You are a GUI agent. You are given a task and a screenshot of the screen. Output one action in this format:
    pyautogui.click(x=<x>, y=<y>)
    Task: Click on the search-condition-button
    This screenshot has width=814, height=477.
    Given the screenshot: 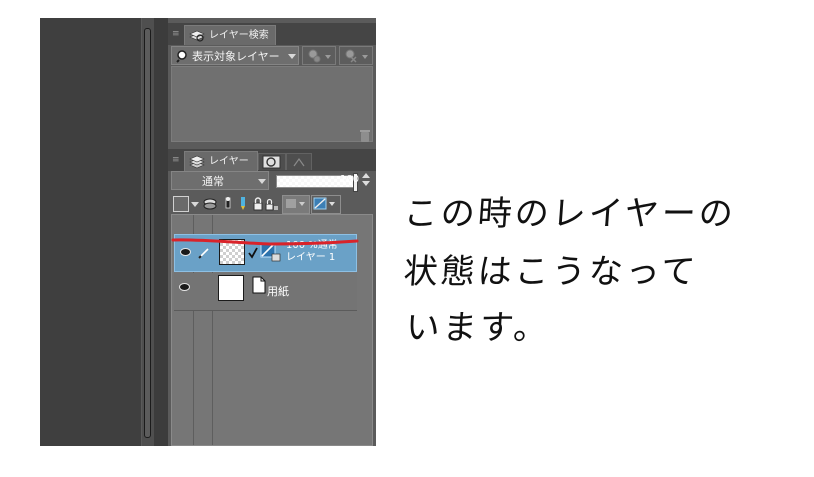 What is the action you would take?
    pyautogui.click(x=319, y=55)
    